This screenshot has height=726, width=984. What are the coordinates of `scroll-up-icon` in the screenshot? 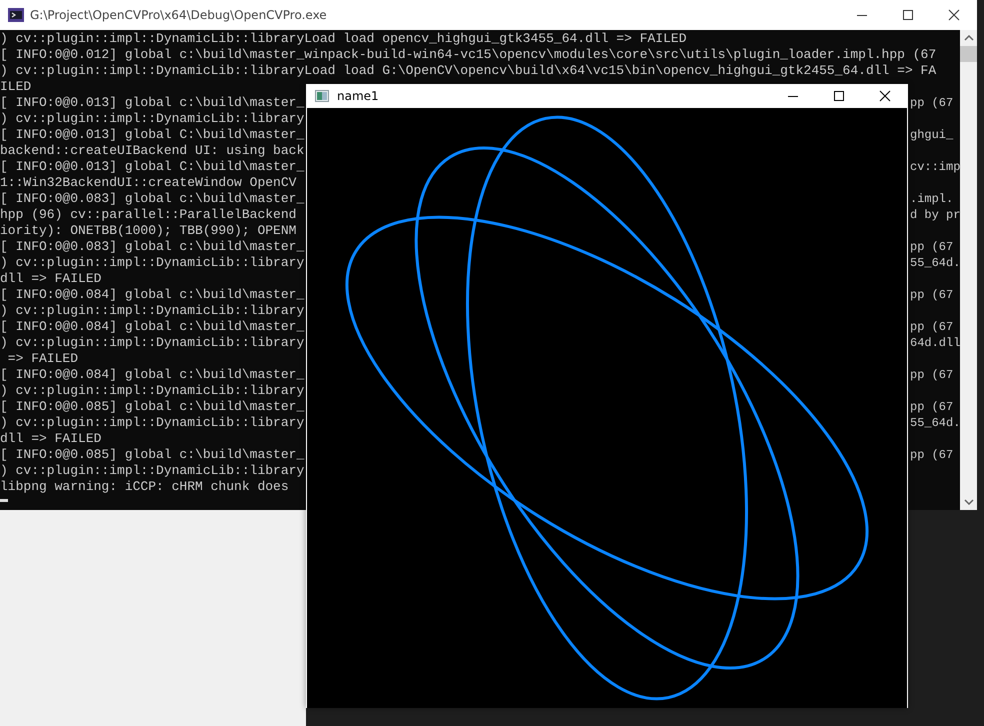 It's located at (969, 38).